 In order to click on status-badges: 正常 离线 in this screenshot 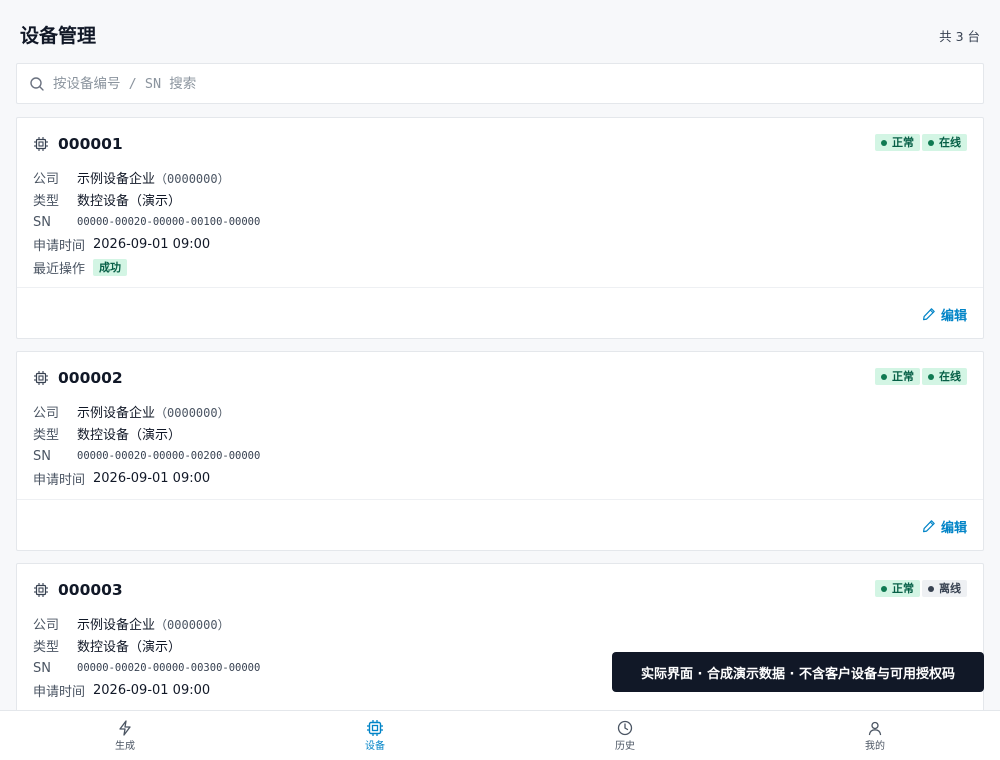, I will do `click(921, 588)`.